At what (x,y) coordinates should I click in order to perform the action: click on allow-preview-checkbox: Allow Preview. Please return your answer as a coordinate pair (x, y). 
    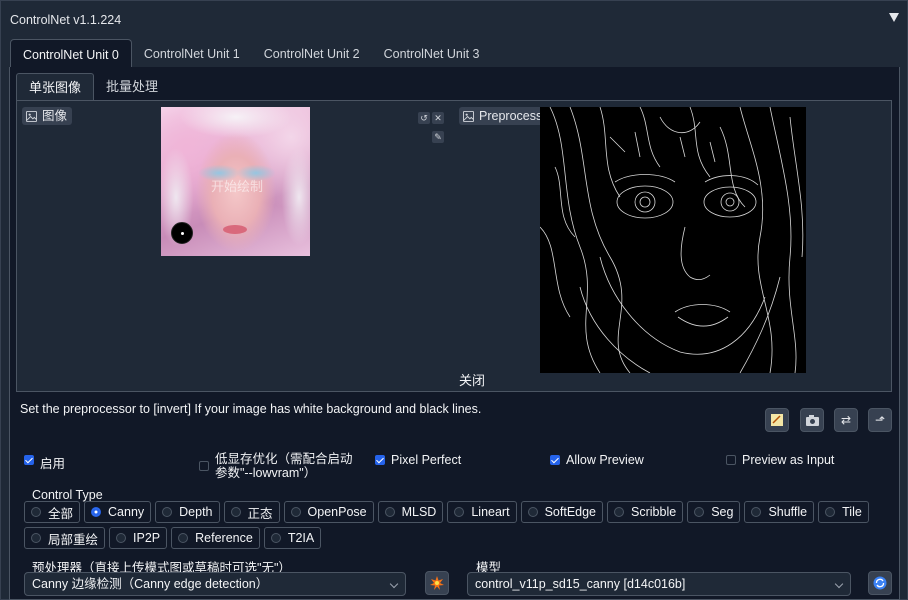
    Looking at the image, I should click on (597, 460).